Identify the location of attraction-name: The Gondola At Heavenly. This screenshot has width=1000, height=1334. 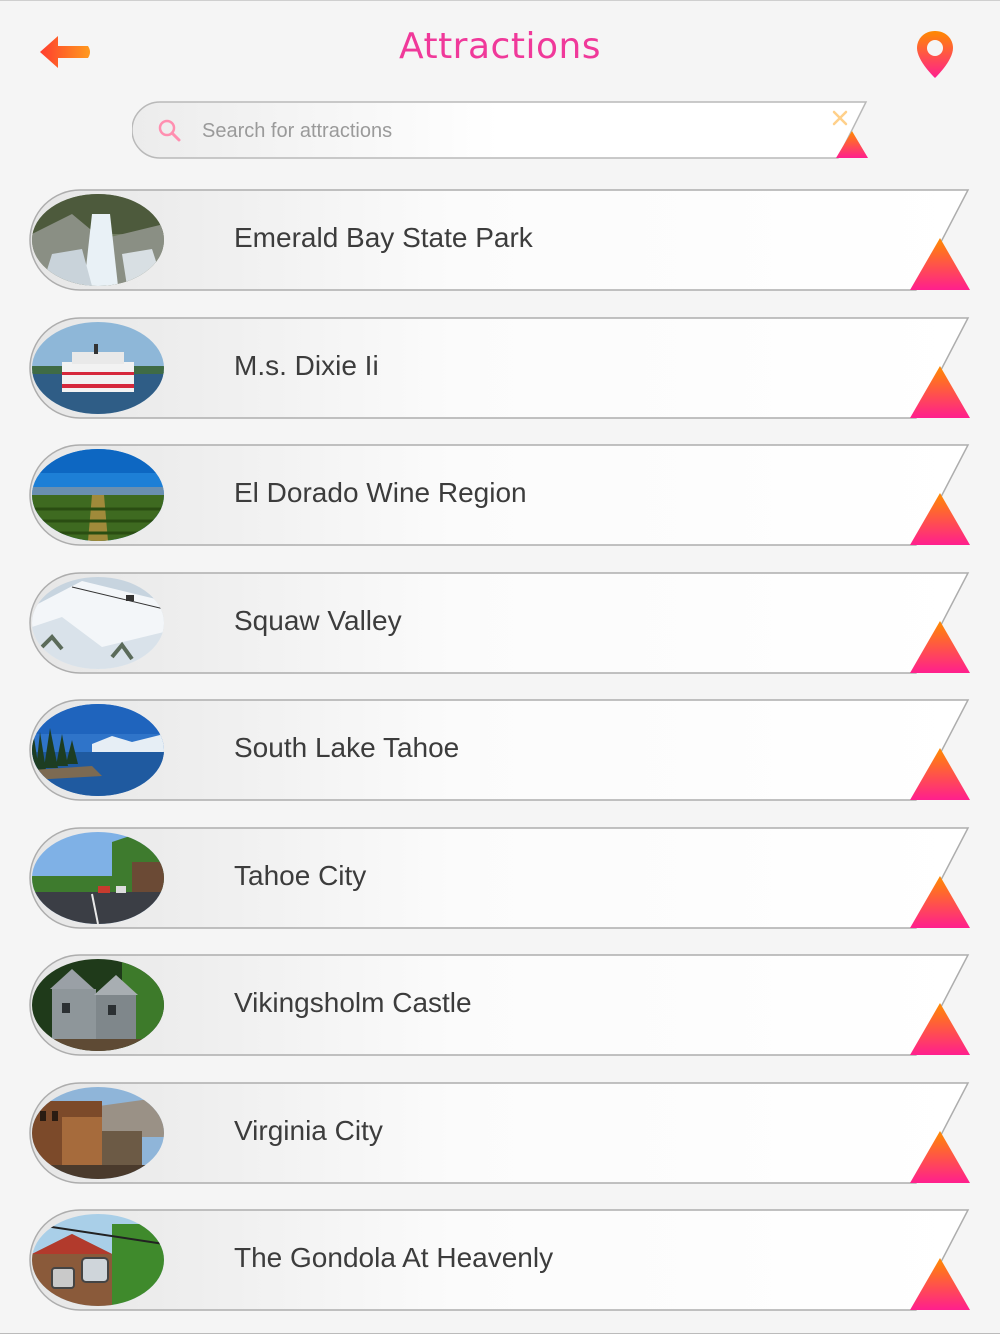
(394, 1257).